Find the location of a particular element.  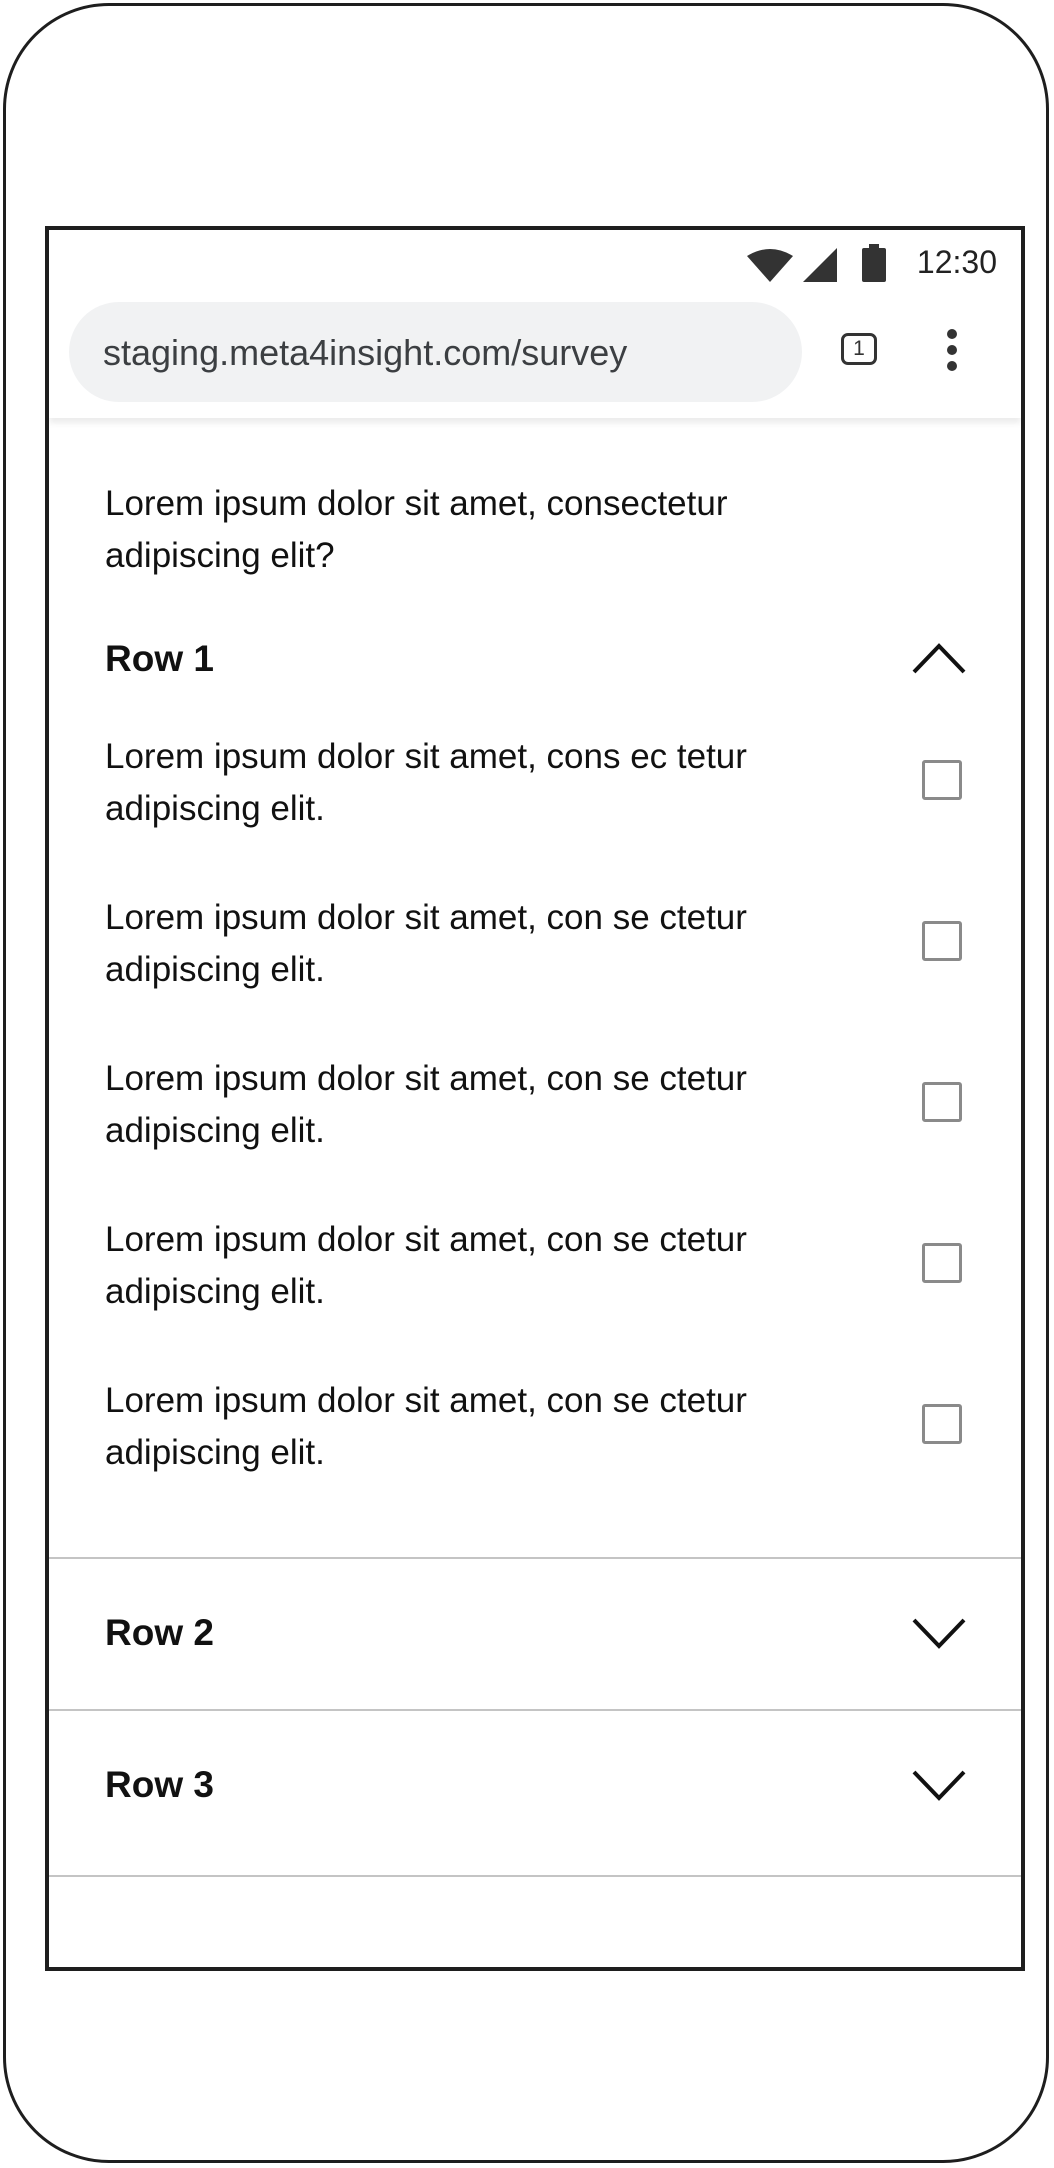

row-3-header: Row 3 is located at coordinates (535, 1786).